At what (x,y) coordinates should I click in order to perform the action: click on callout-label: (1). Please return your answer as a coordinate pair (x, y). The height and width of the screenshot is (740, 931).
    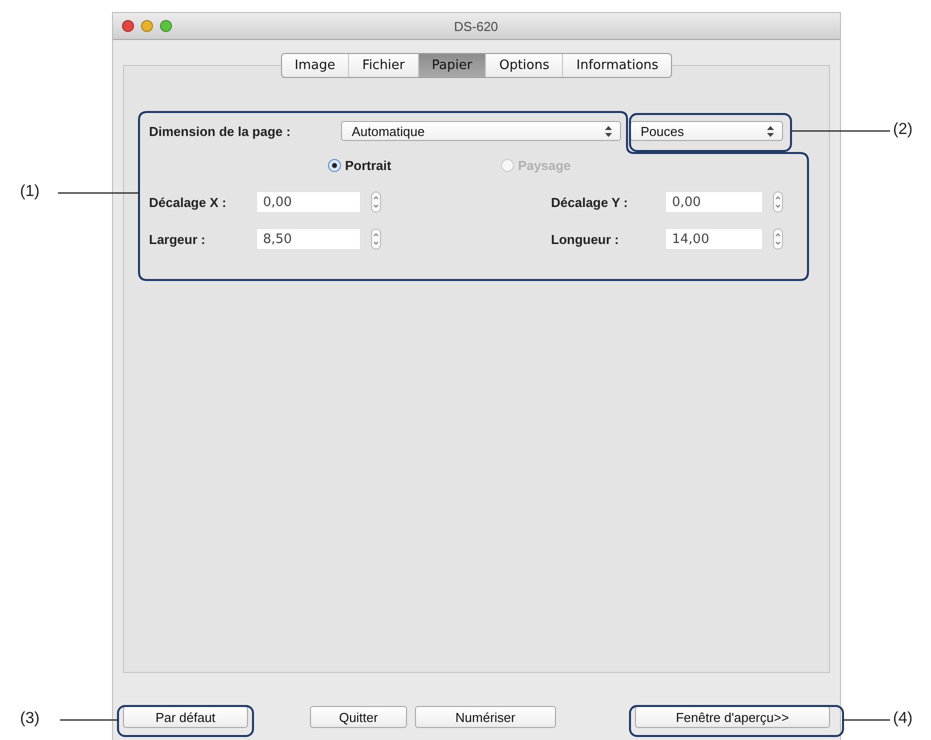
    Looking at the image, I should click on (30, 192).